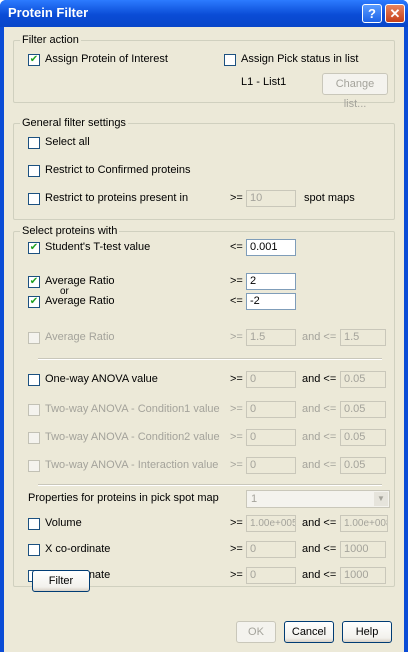 The image size is (408, 652). Describe the element at coordinates (236, 409) in the screenshot. I see `anova-c1-op: >=` at that location.